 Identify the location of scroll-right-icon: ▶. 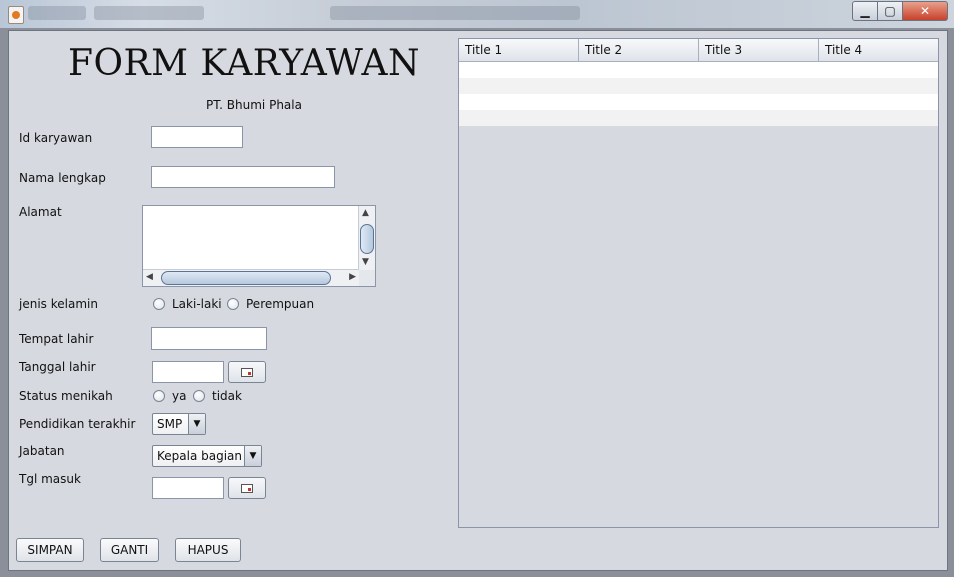
(352, 277).